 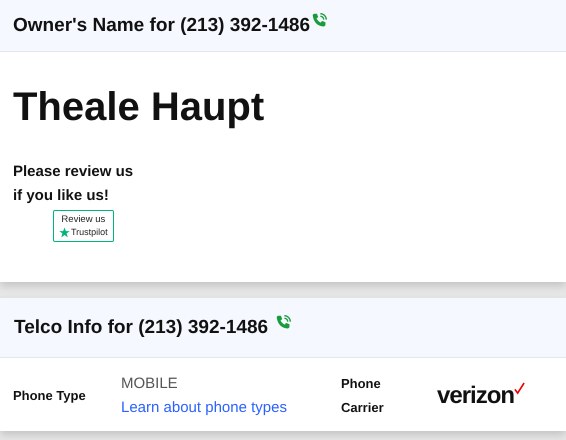 What do you see at coordinates (204, 408) in the screenshot?
I see `learn-more-link: Learn about phone types` at bounding box center [204, 408].